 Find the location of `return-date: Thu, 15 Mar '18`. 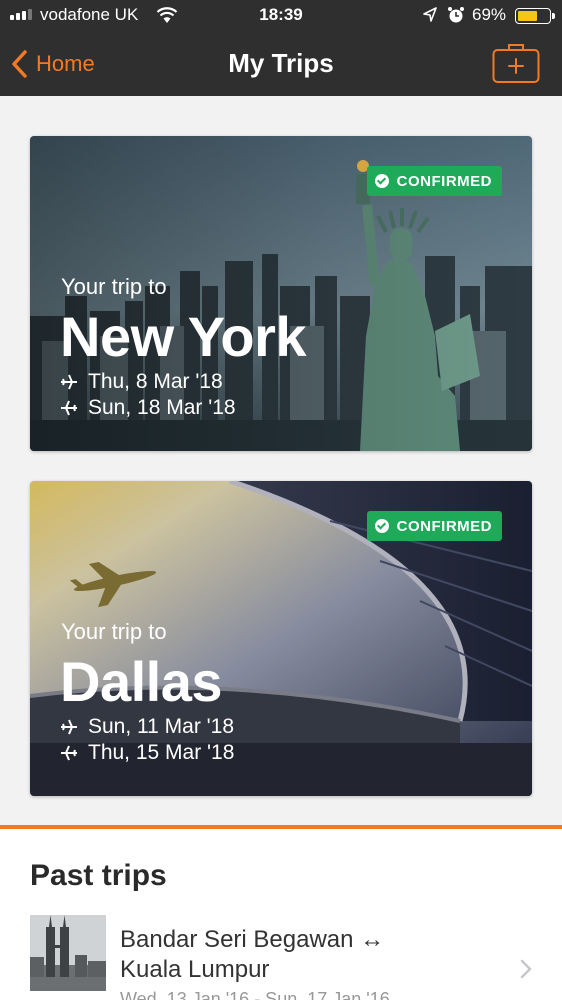

return-date: Thu, 15 Mar '18 is located at coordinates (147, 753).